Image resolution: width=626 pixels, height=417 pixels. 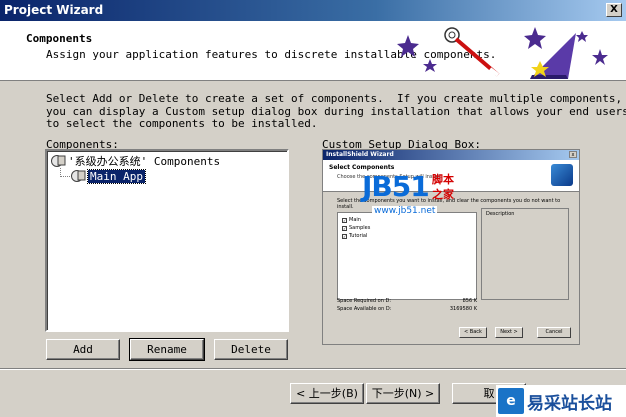 I want to click on site-logo-icon: e, so click(x=511, y=401).